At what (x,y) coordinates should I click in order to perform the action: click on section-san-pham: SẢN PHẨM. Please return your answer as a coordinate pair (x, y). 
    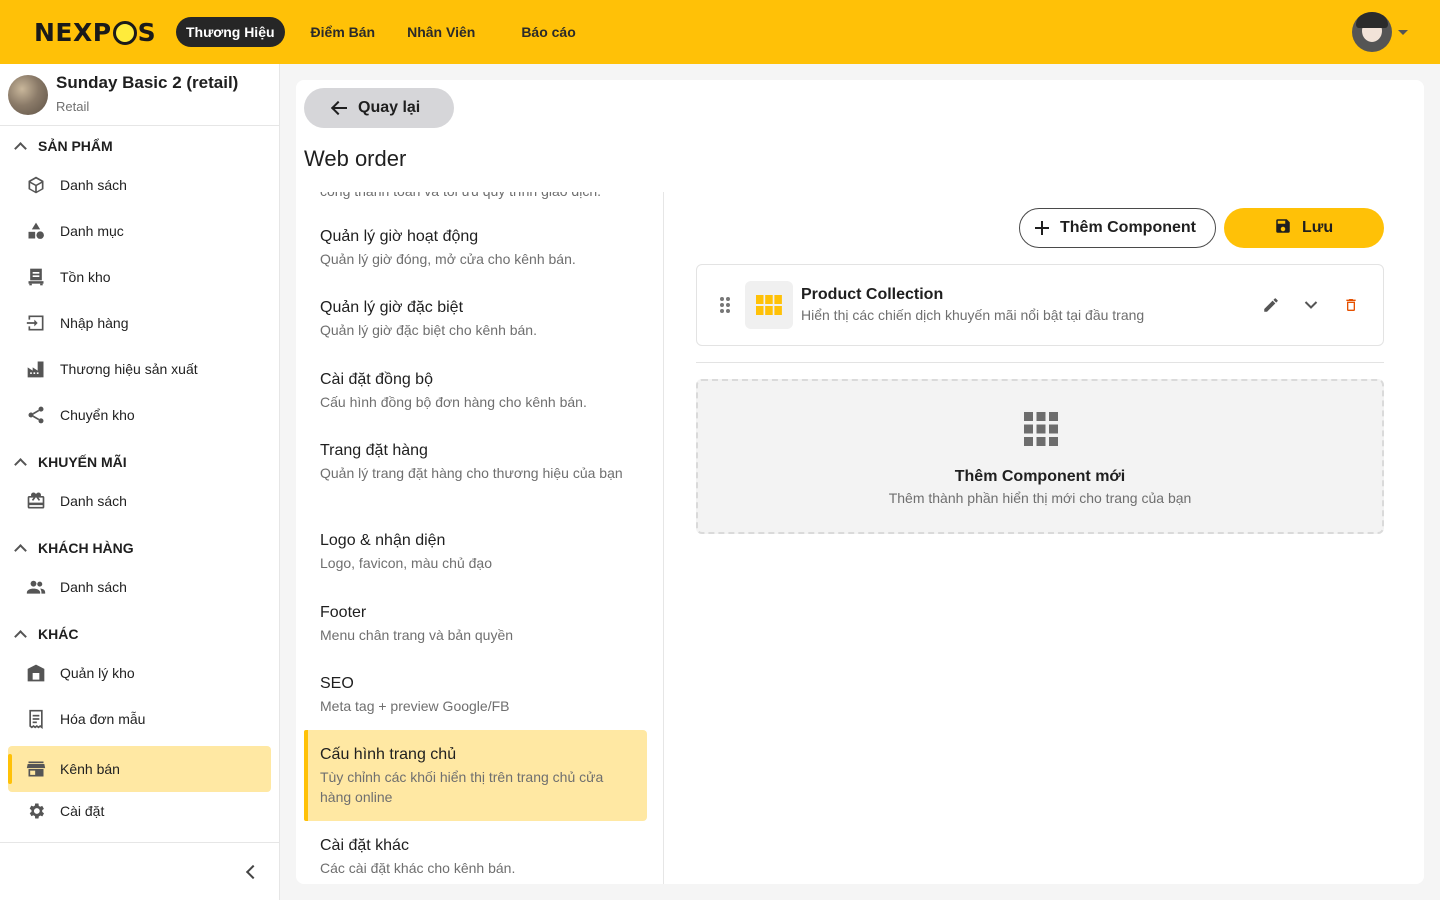
    Looking at the image, I should click on (56, 146).